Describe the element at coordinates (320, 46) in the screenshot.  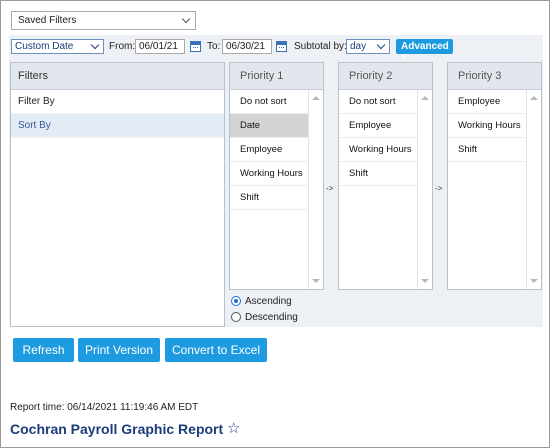
I see `subtotal-label: Subtotal by:` at that location.